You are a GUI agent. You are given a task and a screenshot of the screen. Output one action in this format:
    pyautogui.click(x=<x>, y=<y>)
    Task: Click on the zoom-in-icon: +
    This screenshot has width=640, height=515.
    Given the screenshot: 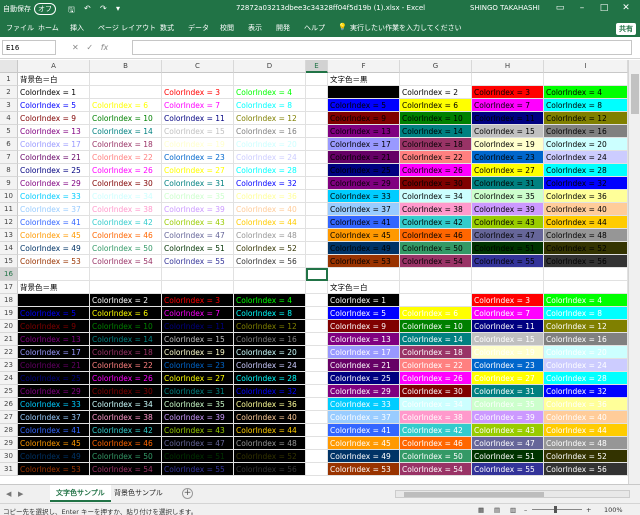 What is the action you would take?
    pyautogui.click(x=588, y=510)
    